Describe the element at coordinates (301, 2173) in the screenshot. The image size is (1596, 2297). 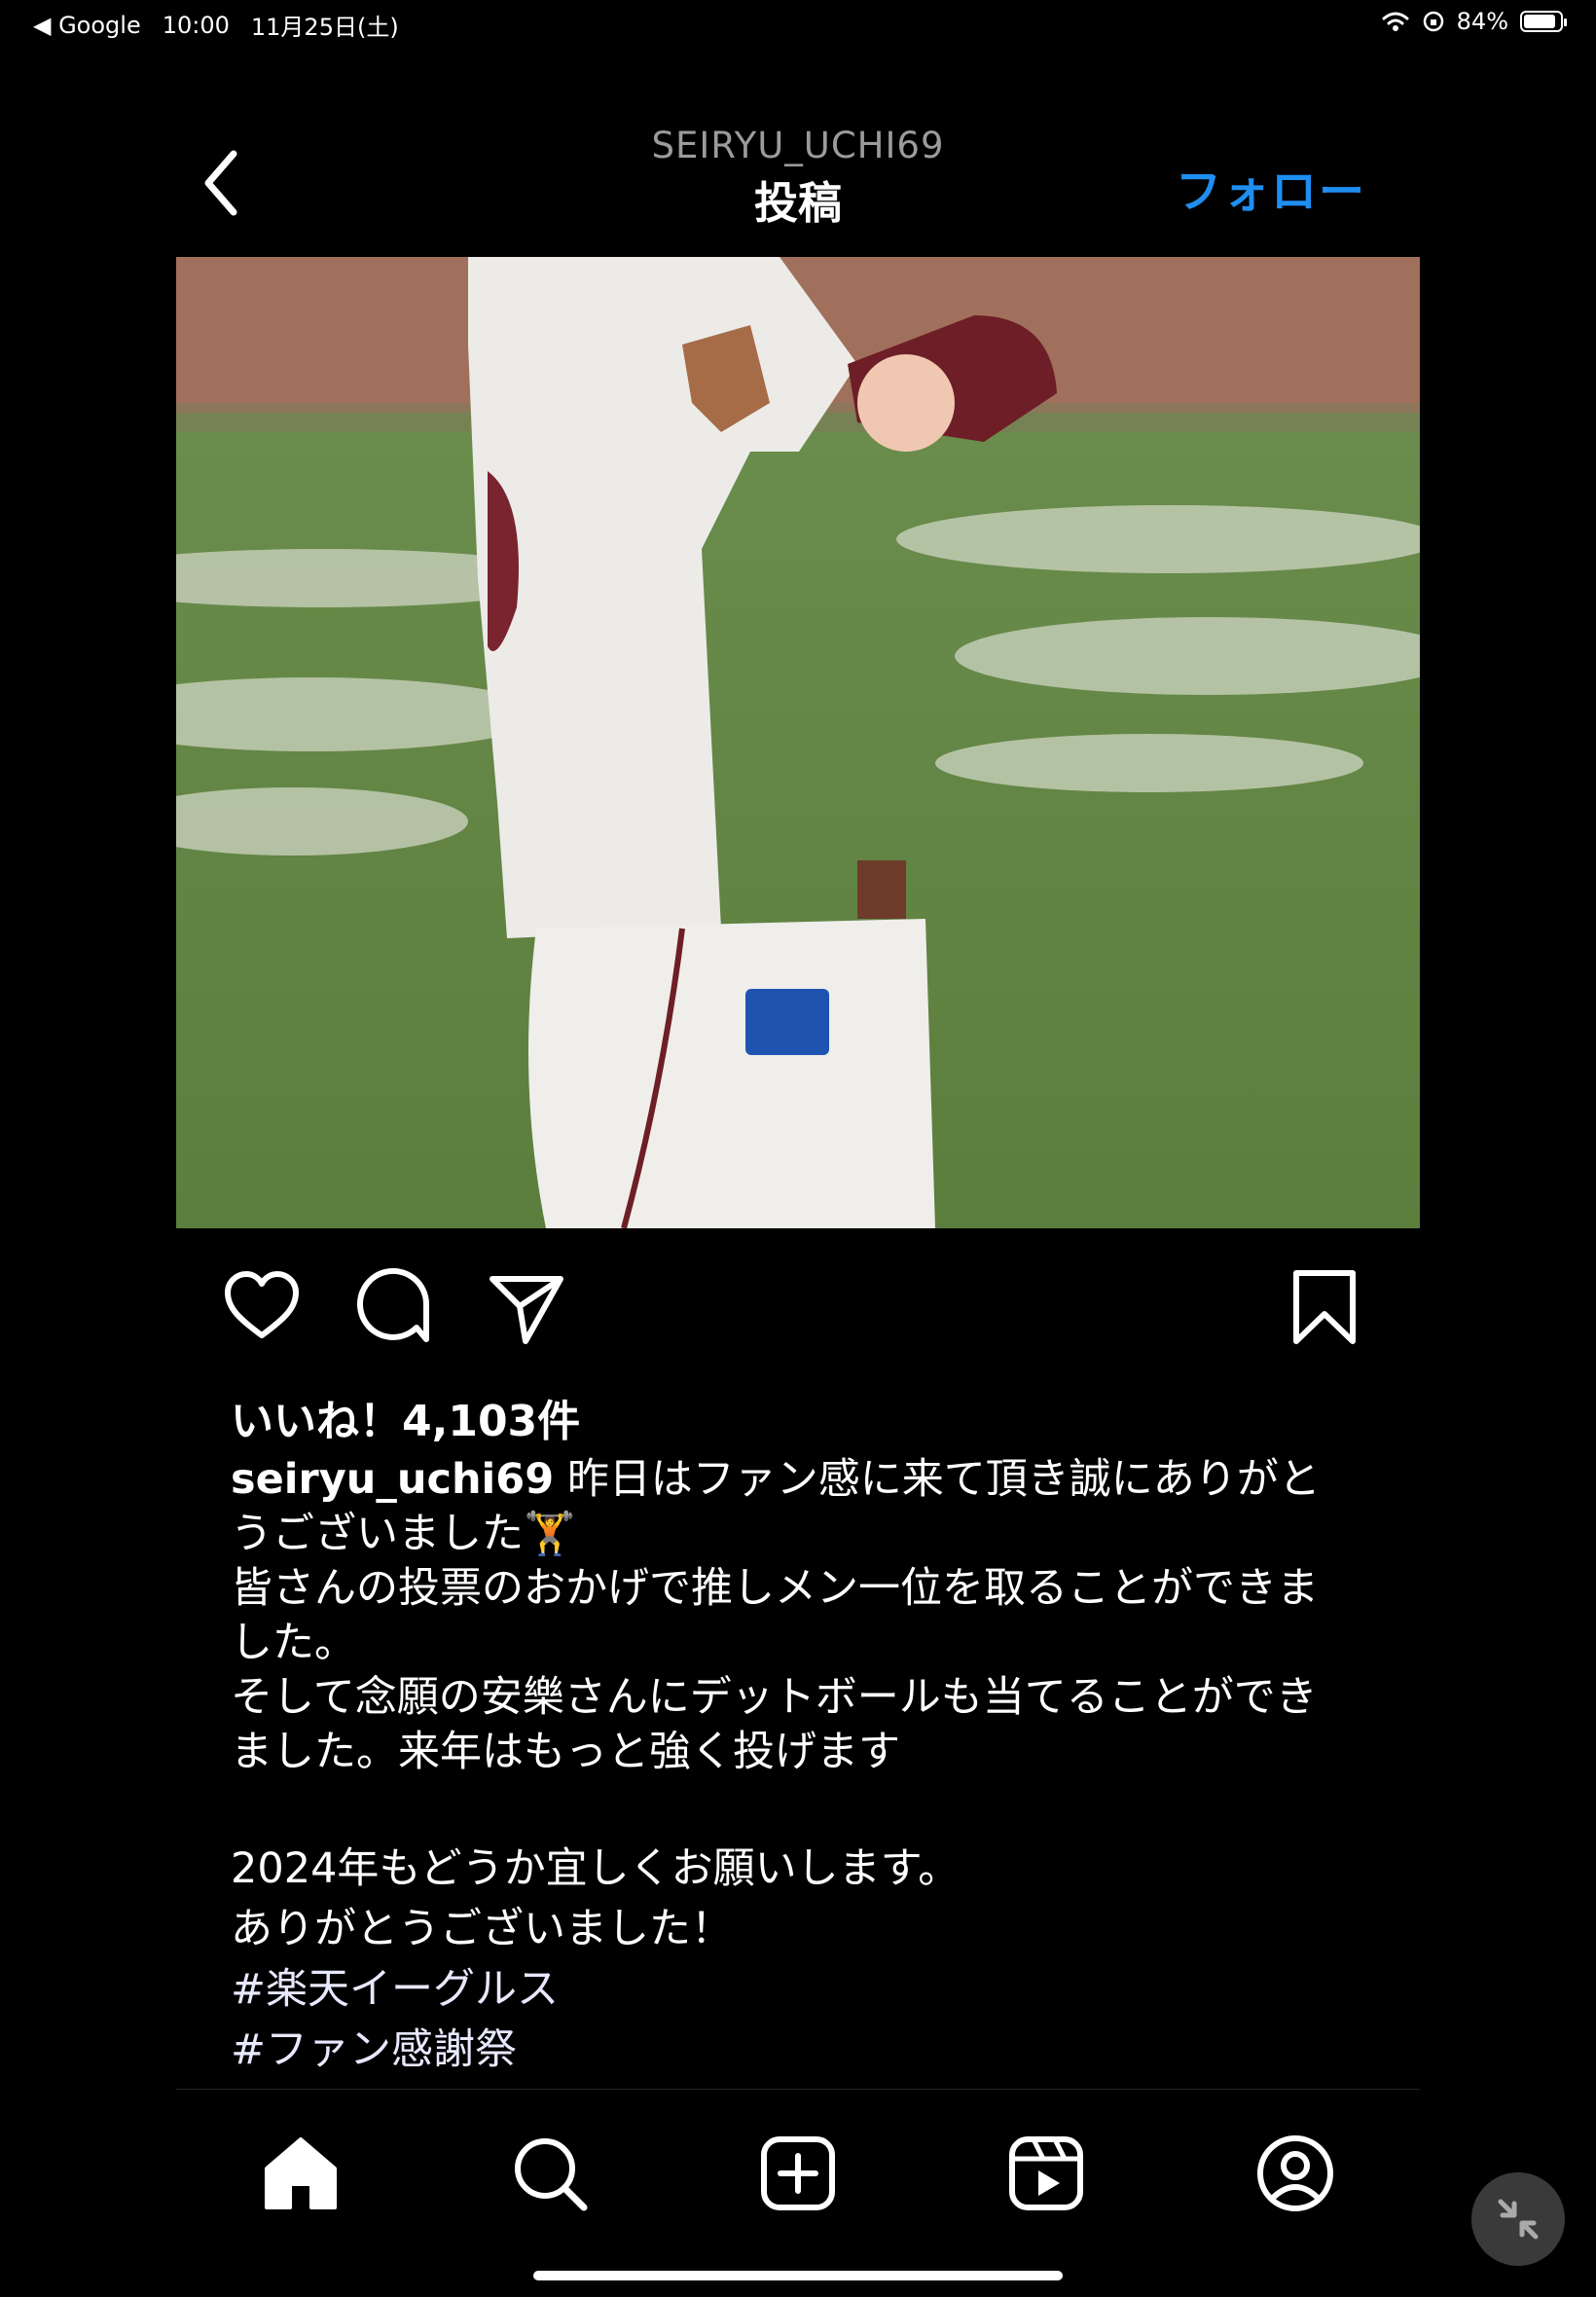
I see `home-icon` at that location.